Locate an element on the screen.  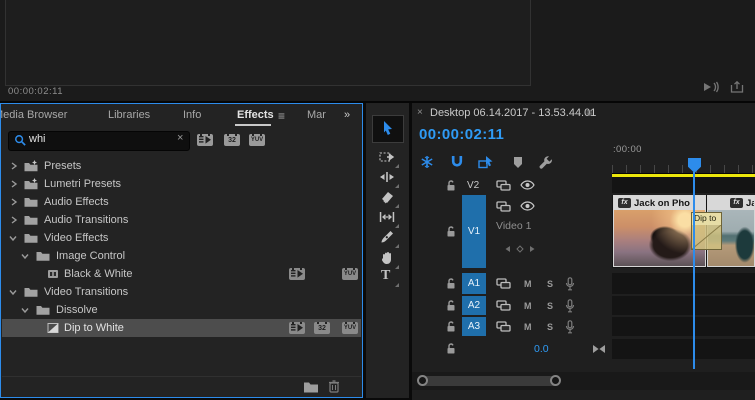
clip-header: fx Jack on Pho is located at coordinates (659, 203).